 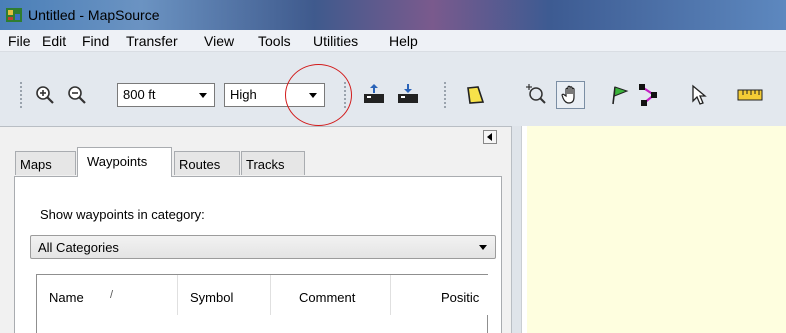 I want to click on hand-tool-button, so click(x=570, y=95).